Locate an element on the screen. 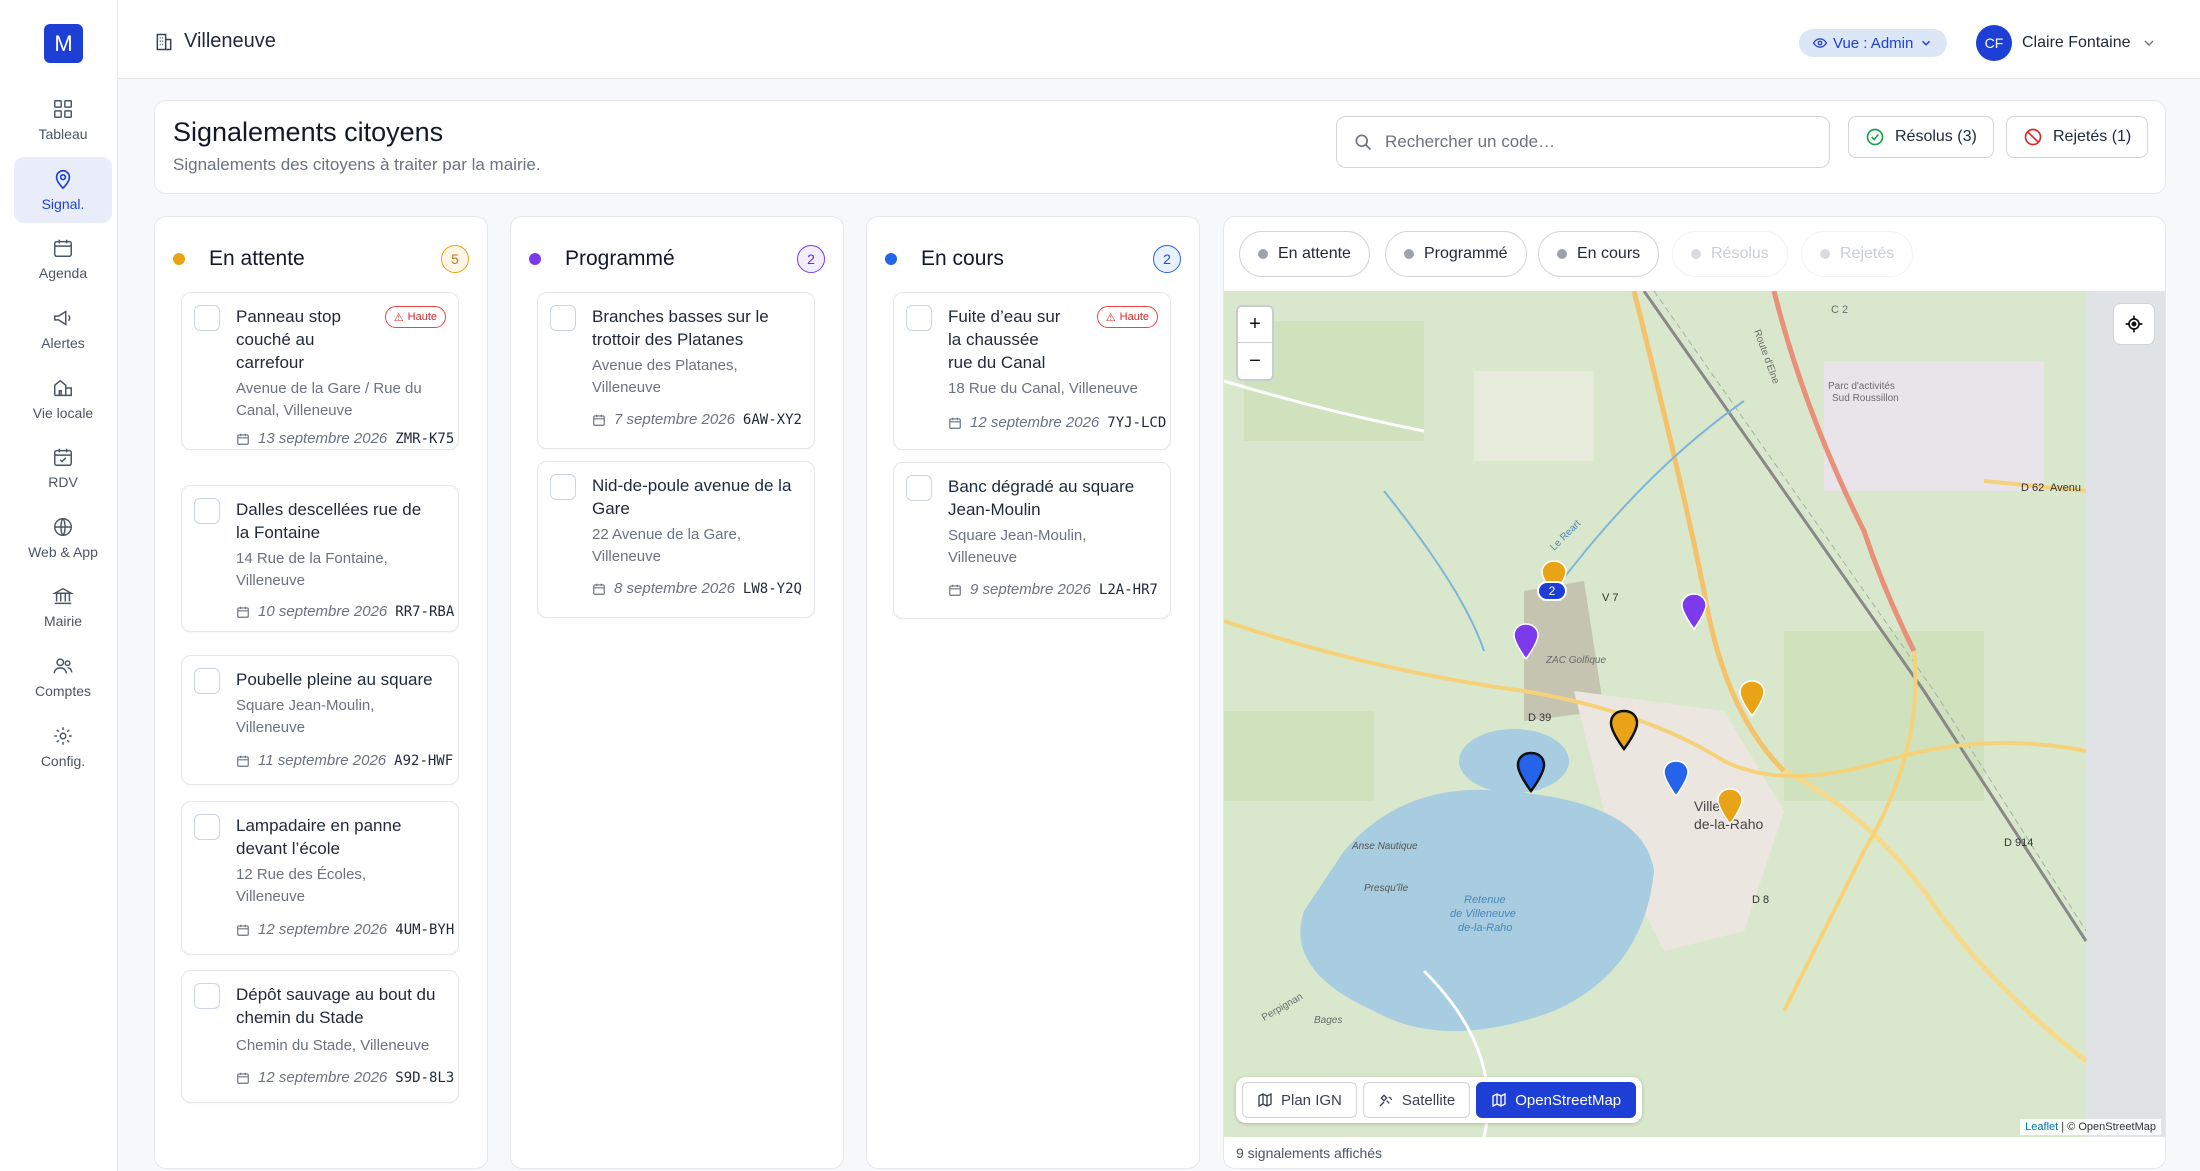 Image resolution: width=2200 pixels, height=1171 pixels. sidebar-item-mairie: Mairie is located at coordinates (63, 607).